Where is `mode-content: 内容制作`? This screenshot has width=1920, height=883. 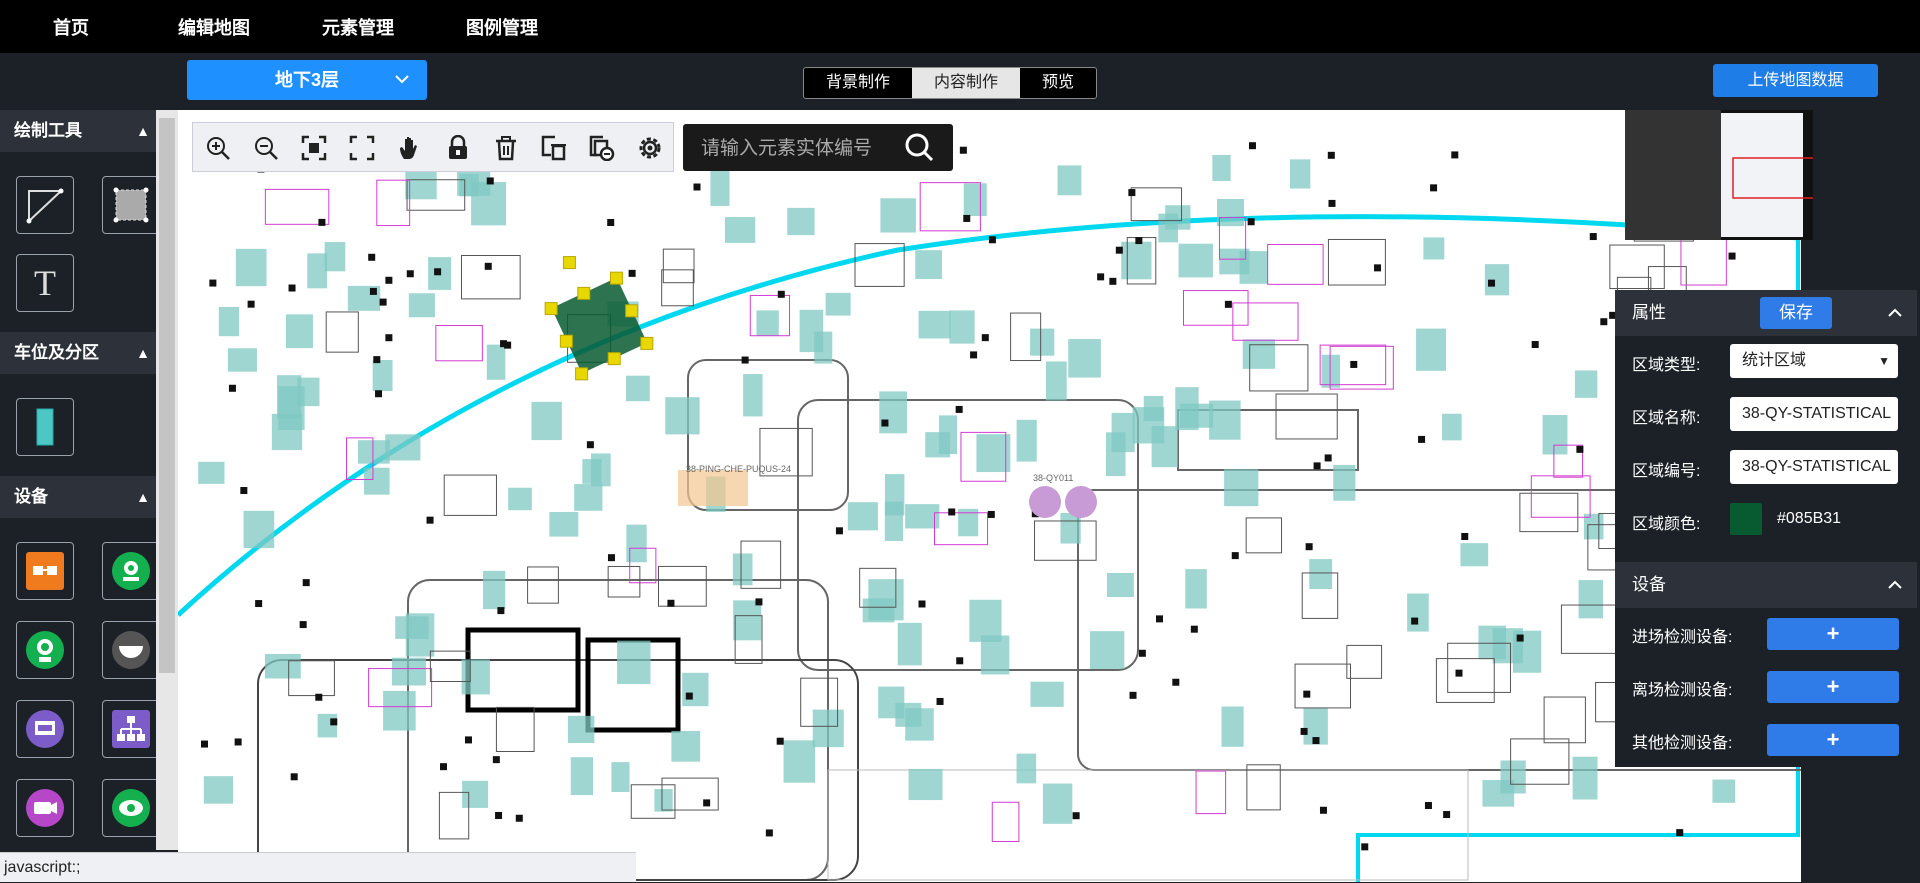 mode-content: 内容制作 is located at coordinates (966, 83).